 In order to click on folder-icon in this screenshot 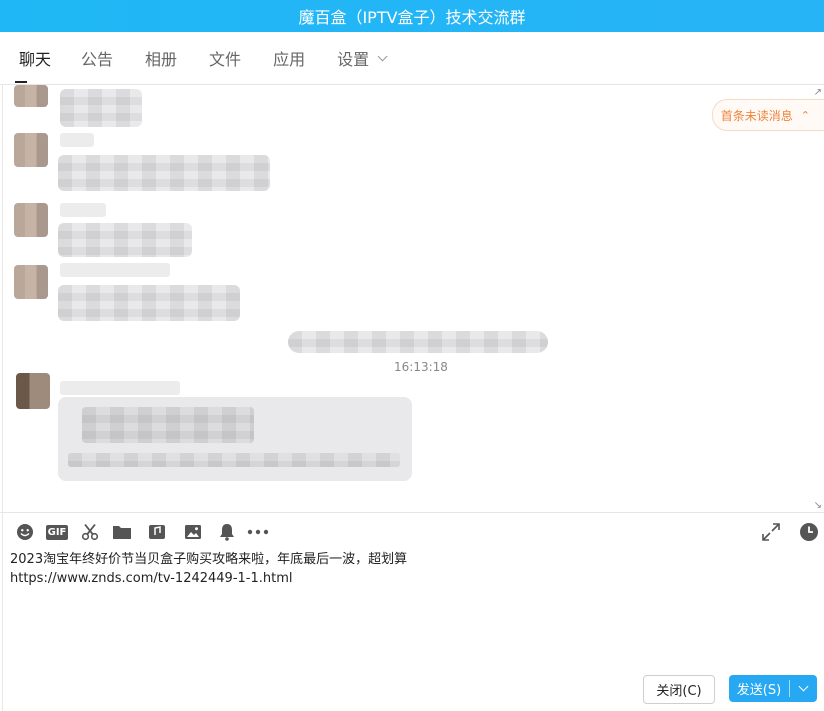, I will do `click(122, 532)`.